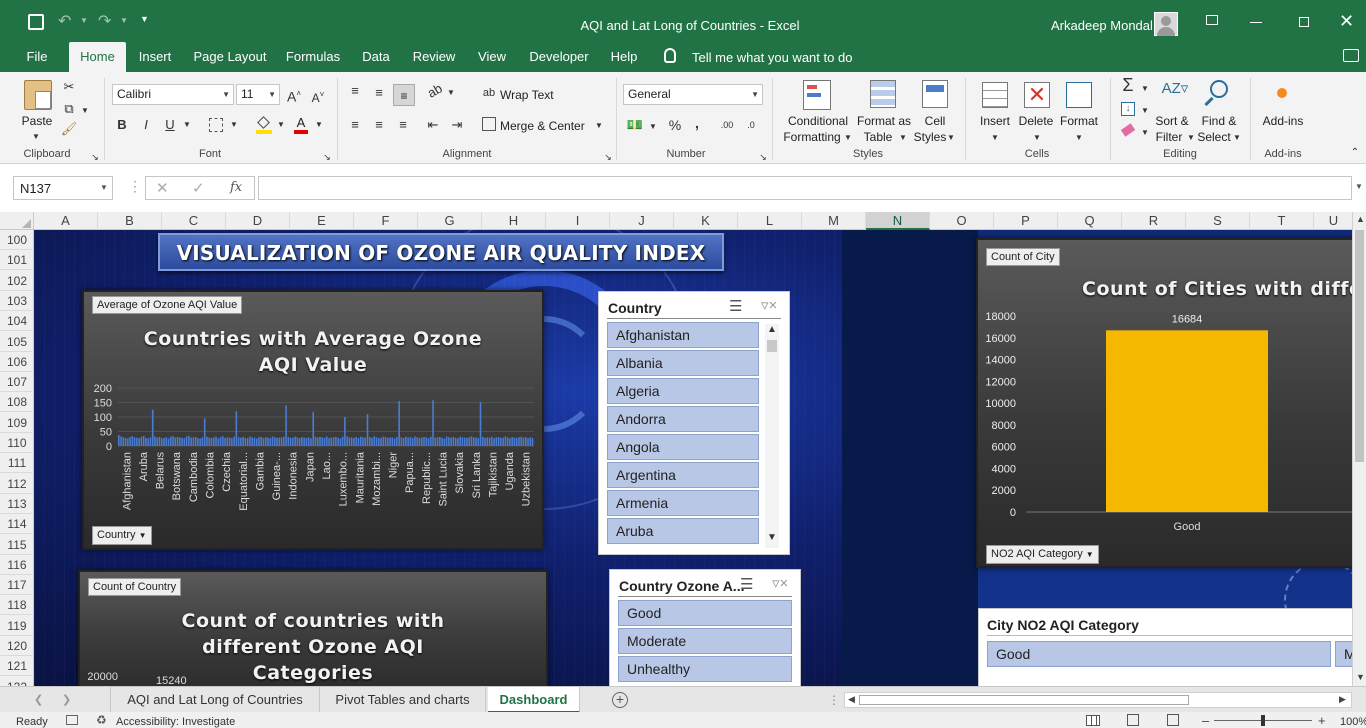 This screenshot has height=728, width=1366. Describe the element at coordinates (144, 19) in the screenshot. I see `customize-qat-icon: ▼` at that location.